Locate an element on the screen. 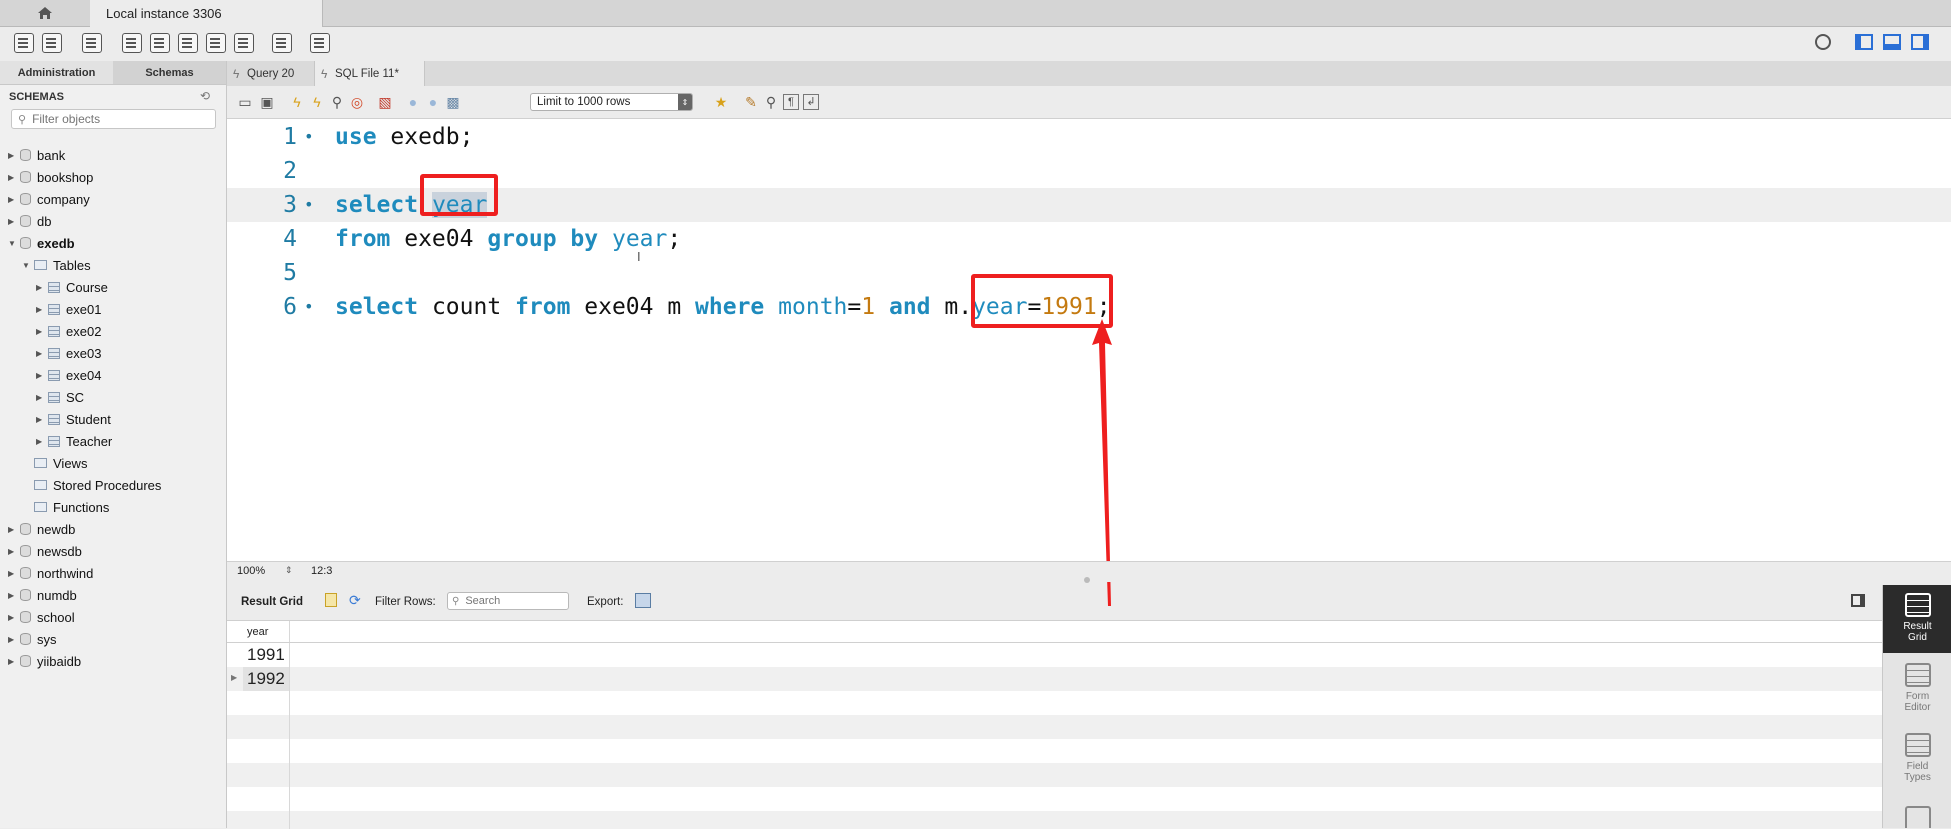 The width and height of the screenshot is (1951, 829). execute-current-icon: ϟ is located at coordinates (317, 102).